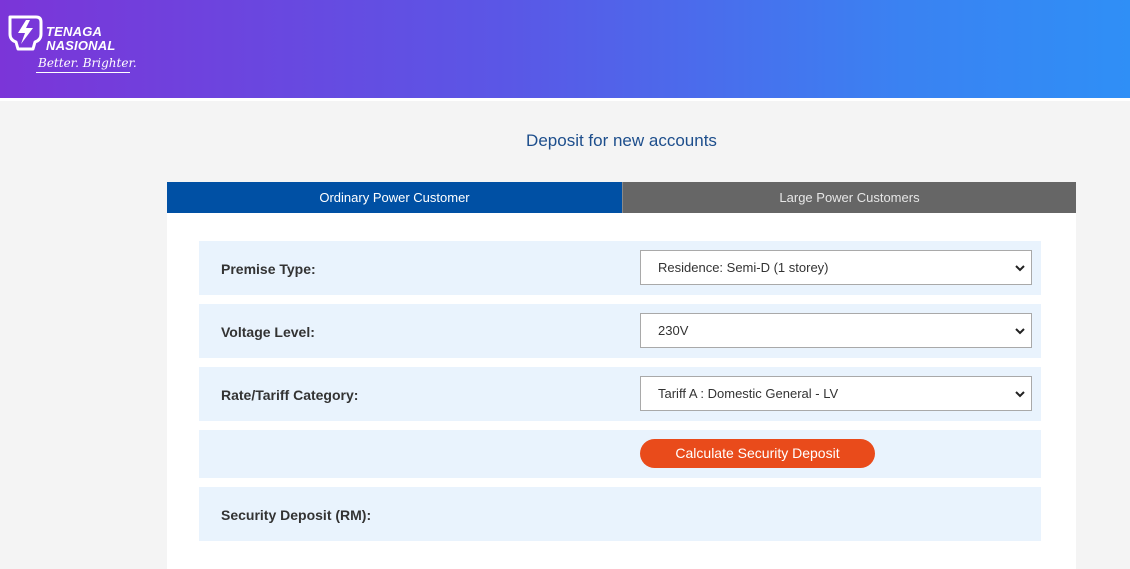 The height and width of the screenshot is (569, 1130). Describe the element at coordinates (74, 31) in the screenshot. I see `brand-name-line1: TENAGA` at that location.